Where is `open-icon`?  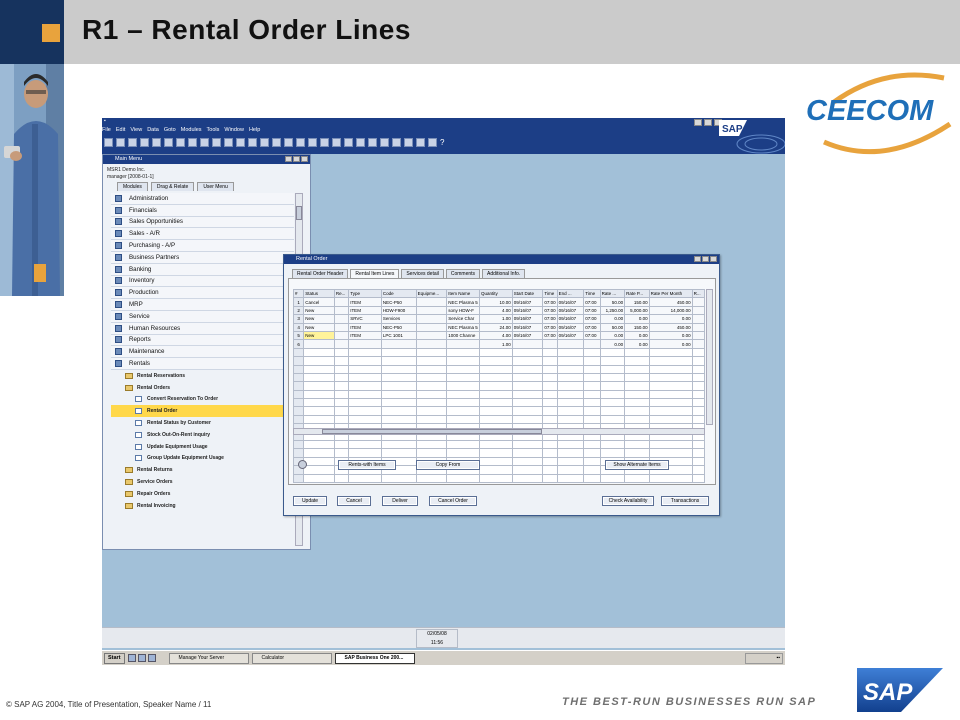 open-icon is located at coordinates (120, 142).